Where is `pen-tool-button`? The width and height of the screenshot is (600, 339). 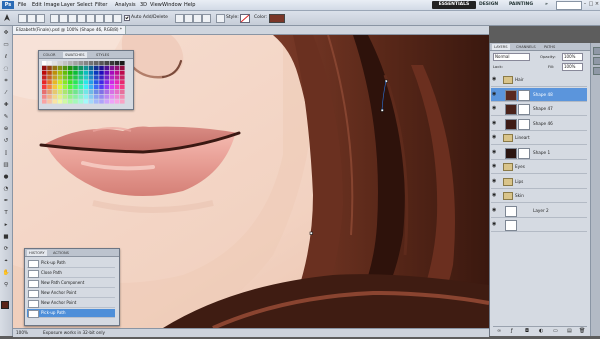 pen-tool-button is located at coordinates (54, 18).